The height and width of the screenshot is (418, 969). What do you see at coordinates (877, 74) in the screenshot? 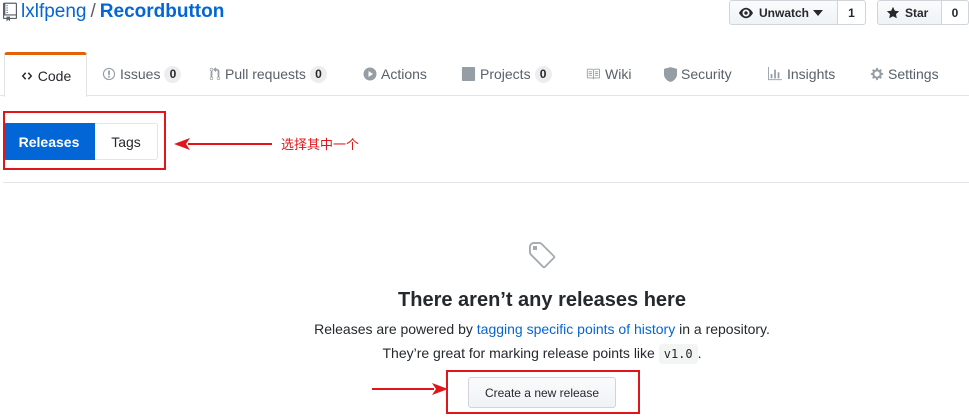
I see `gear-icon` at bounding box center [877, 74].